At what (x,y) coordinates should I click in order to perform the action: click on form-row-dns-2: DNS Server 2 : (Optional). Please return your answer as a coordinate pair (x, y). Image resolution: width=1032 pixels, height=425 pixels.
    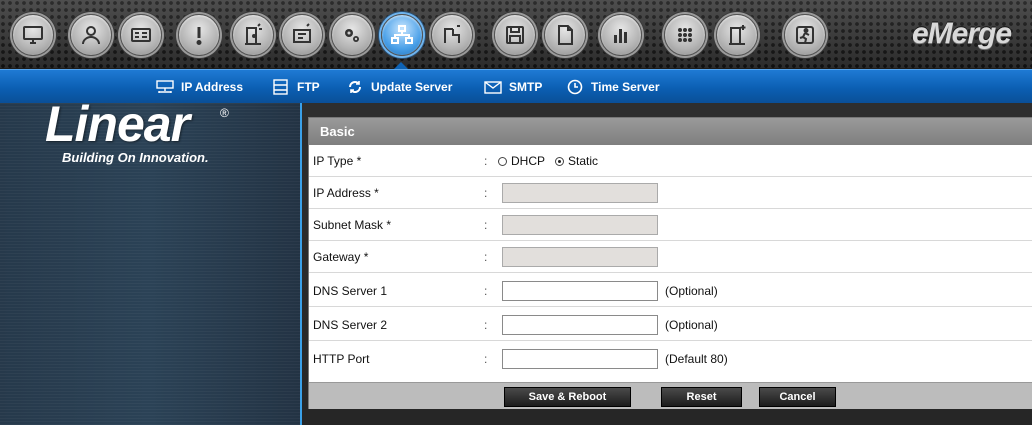
    Looking at the image, I should click on (670, 325).